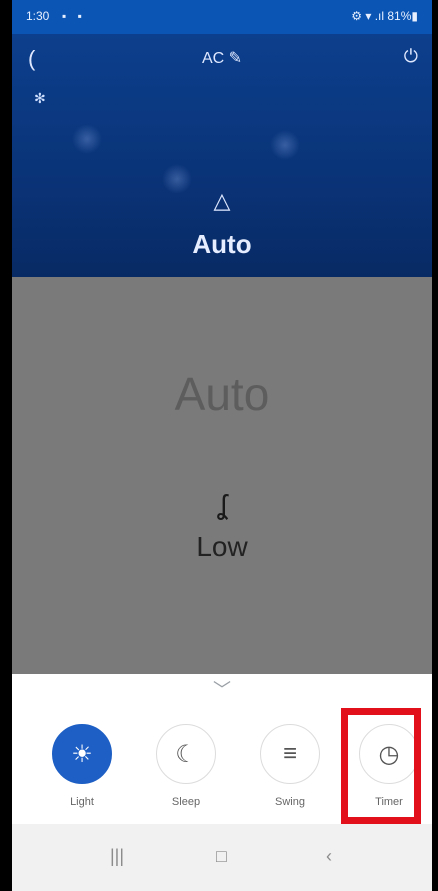  I want to click on fan-icon: ʆ, so click(222, 504).